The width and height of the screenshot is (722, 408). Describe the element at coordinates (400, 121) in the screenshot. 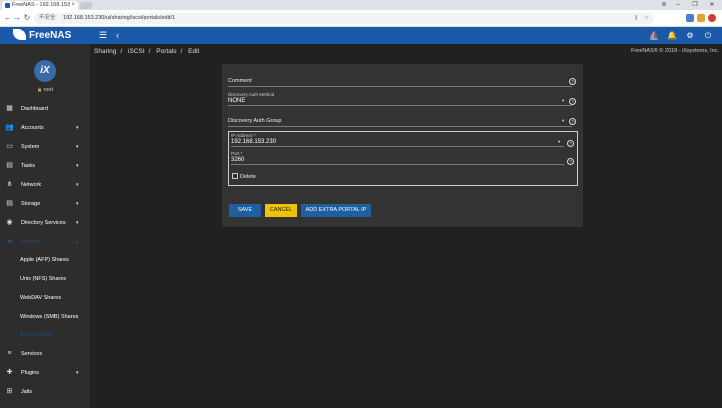

I see `discovery-auth-group-select: Discovery Auth Group ▾` at that location.